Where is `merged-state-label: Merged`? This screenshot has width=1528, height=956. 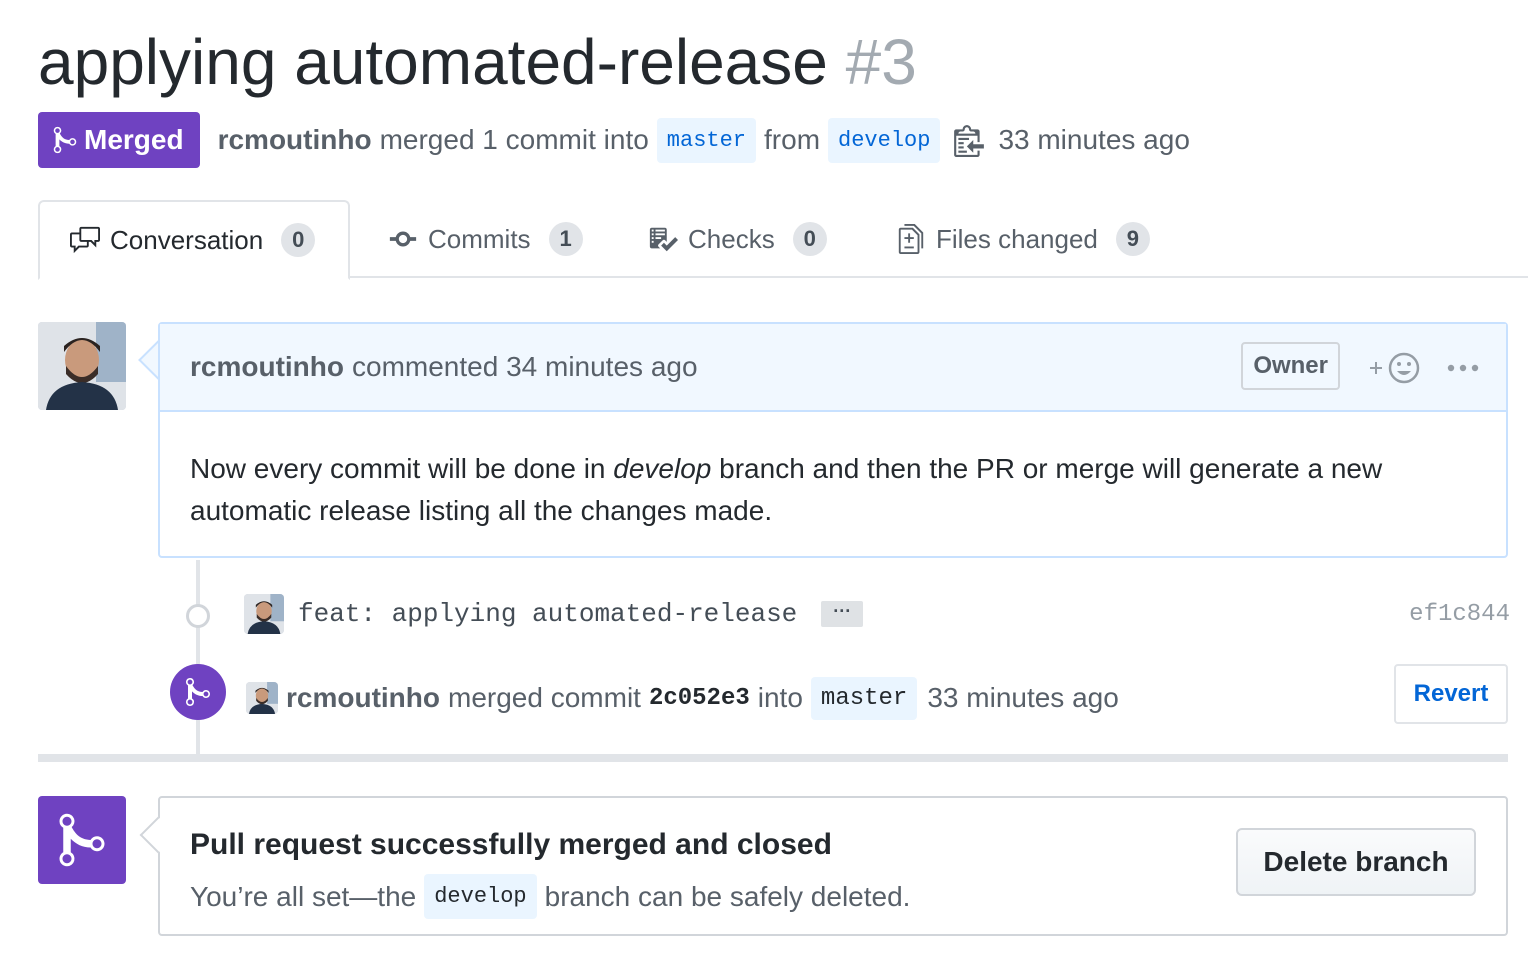
merged-state-label: Merged is located at coordinates (134, 139).